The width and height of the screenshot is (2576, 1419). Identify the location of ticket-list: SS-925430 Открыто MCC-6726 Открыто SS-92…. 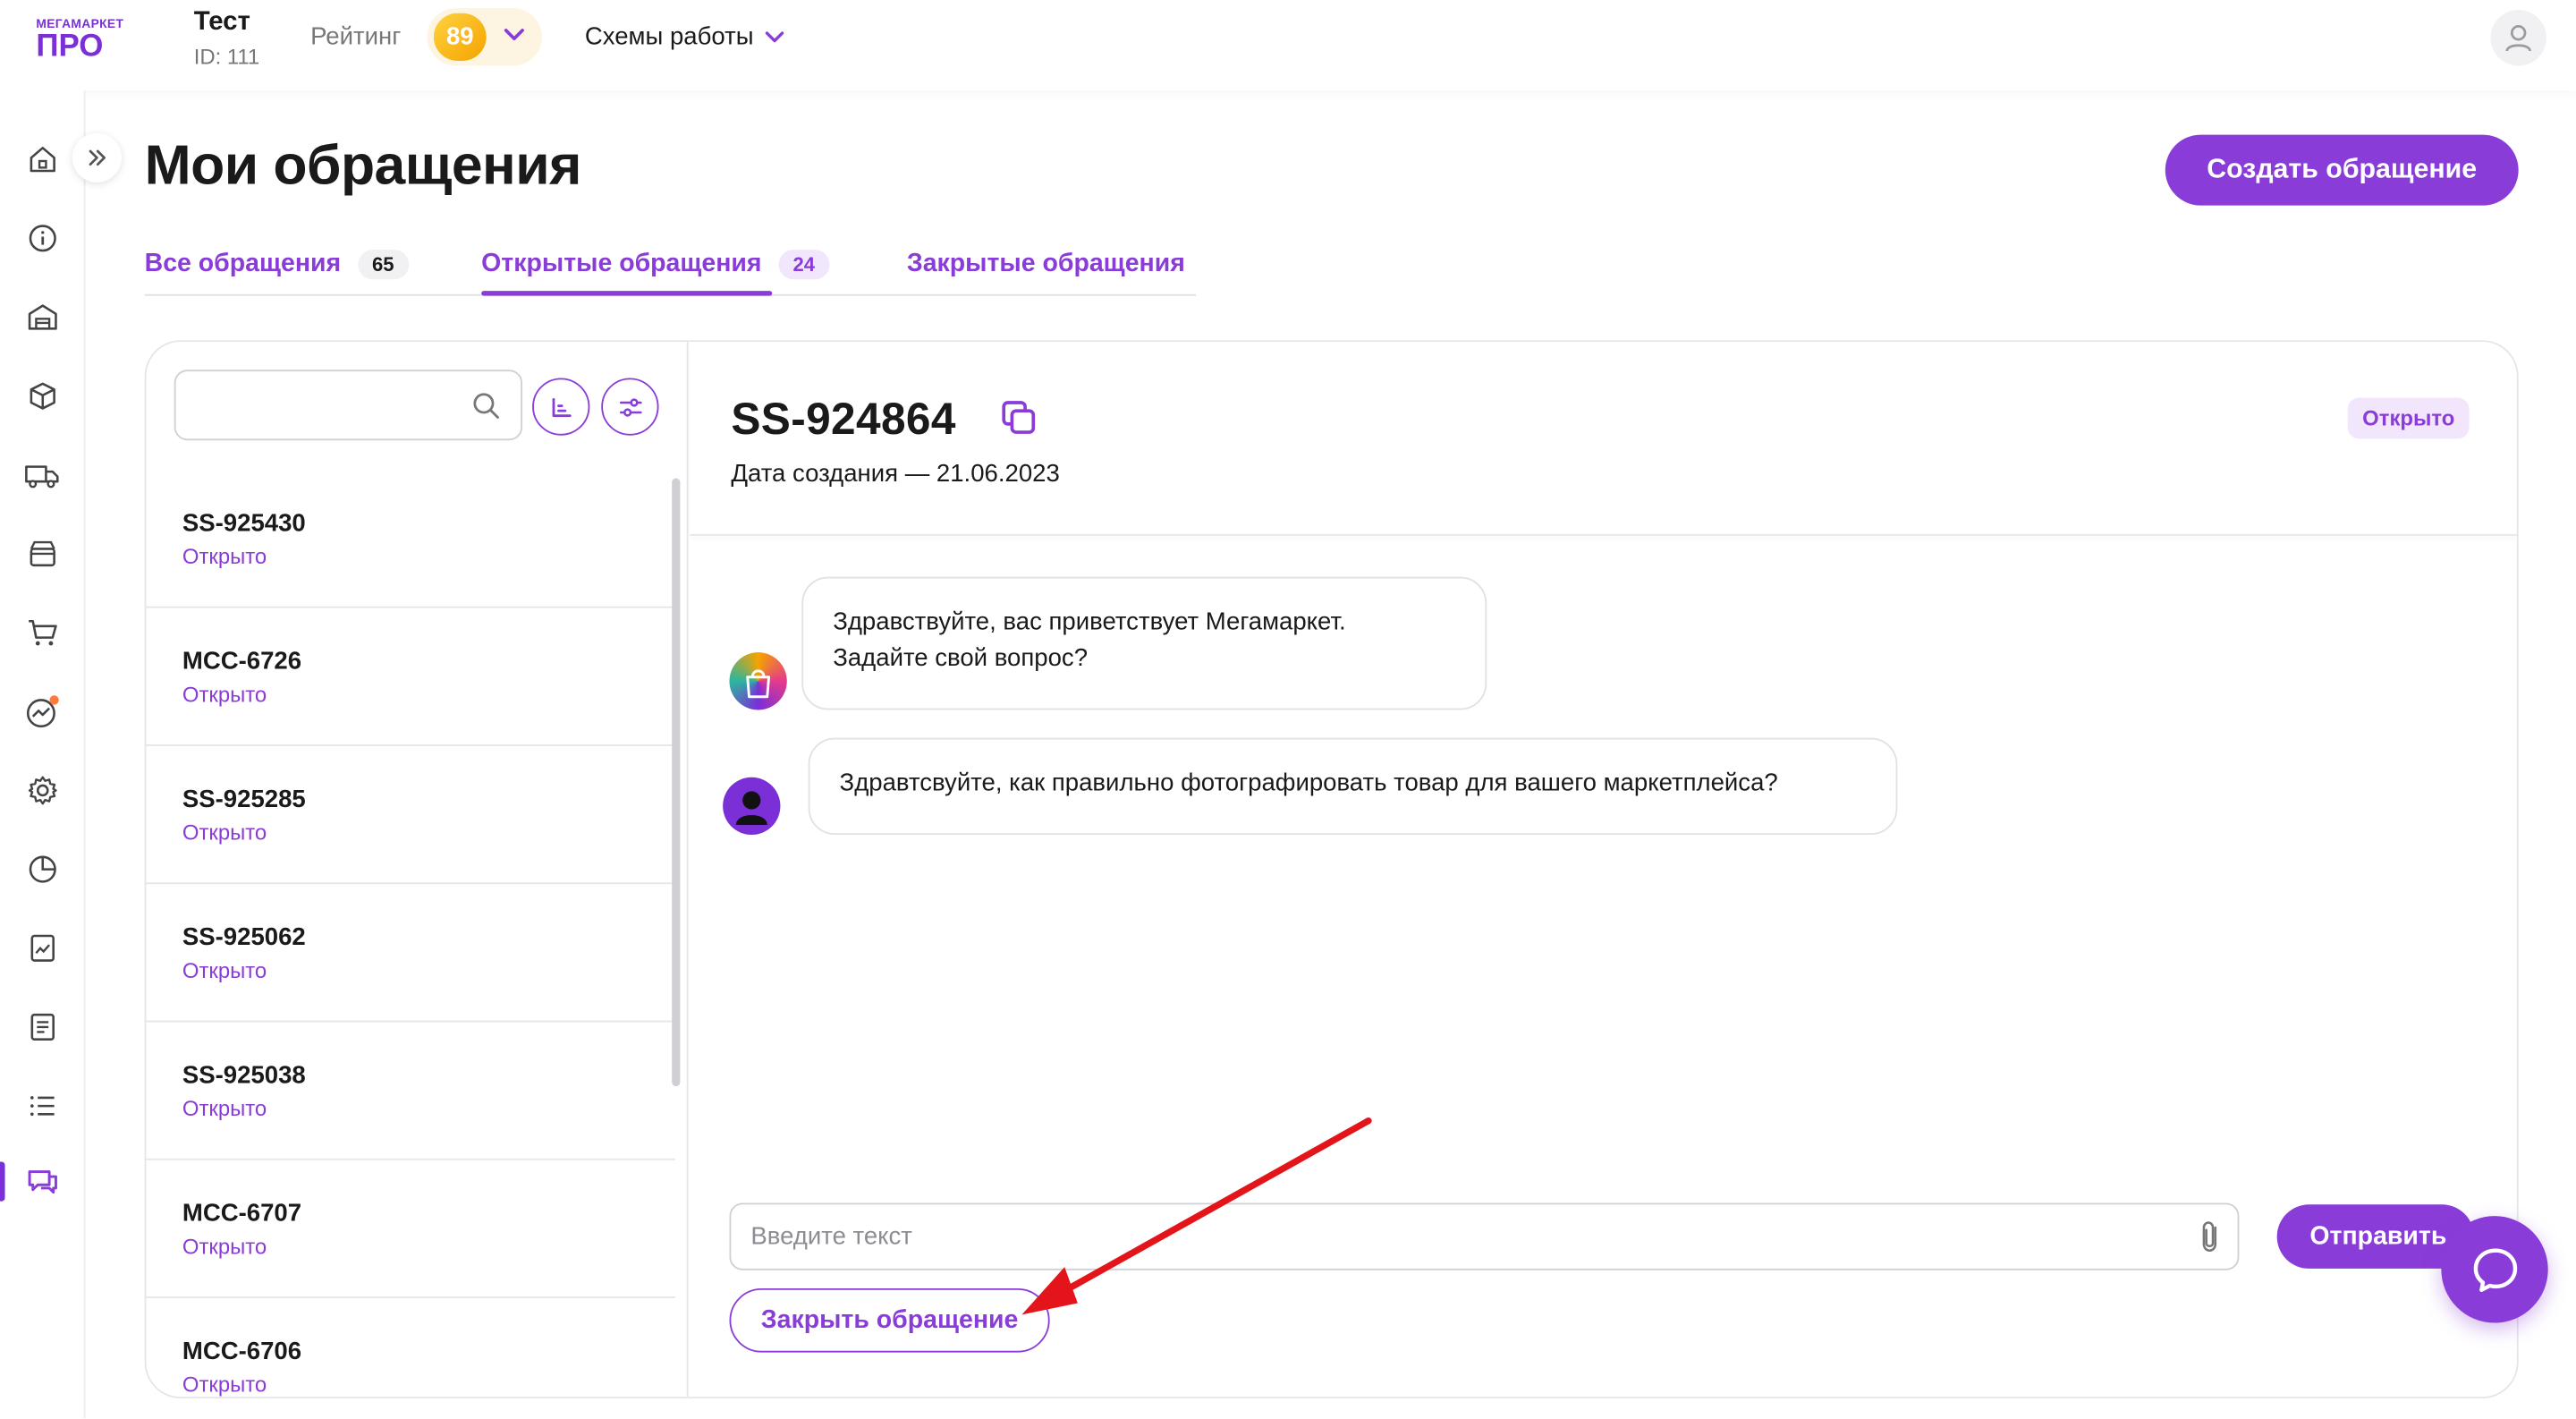
(417, 934).